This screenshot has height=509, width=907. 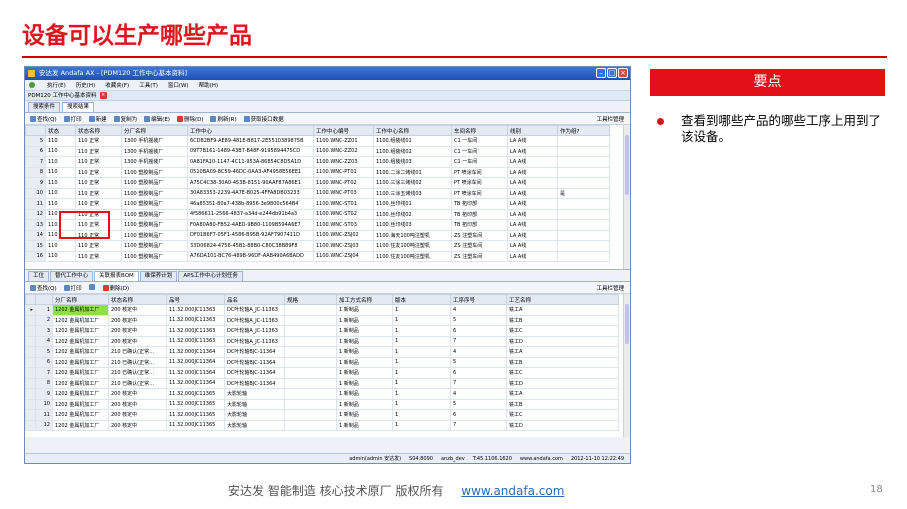 I want to click on column-header: 品号, so click(x=195, y=299).